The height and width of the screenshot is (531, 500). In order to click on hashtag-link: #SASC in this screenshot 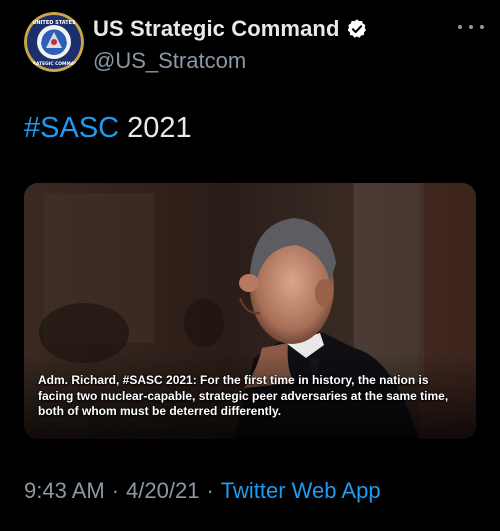, I will do `click(71, 128)`.